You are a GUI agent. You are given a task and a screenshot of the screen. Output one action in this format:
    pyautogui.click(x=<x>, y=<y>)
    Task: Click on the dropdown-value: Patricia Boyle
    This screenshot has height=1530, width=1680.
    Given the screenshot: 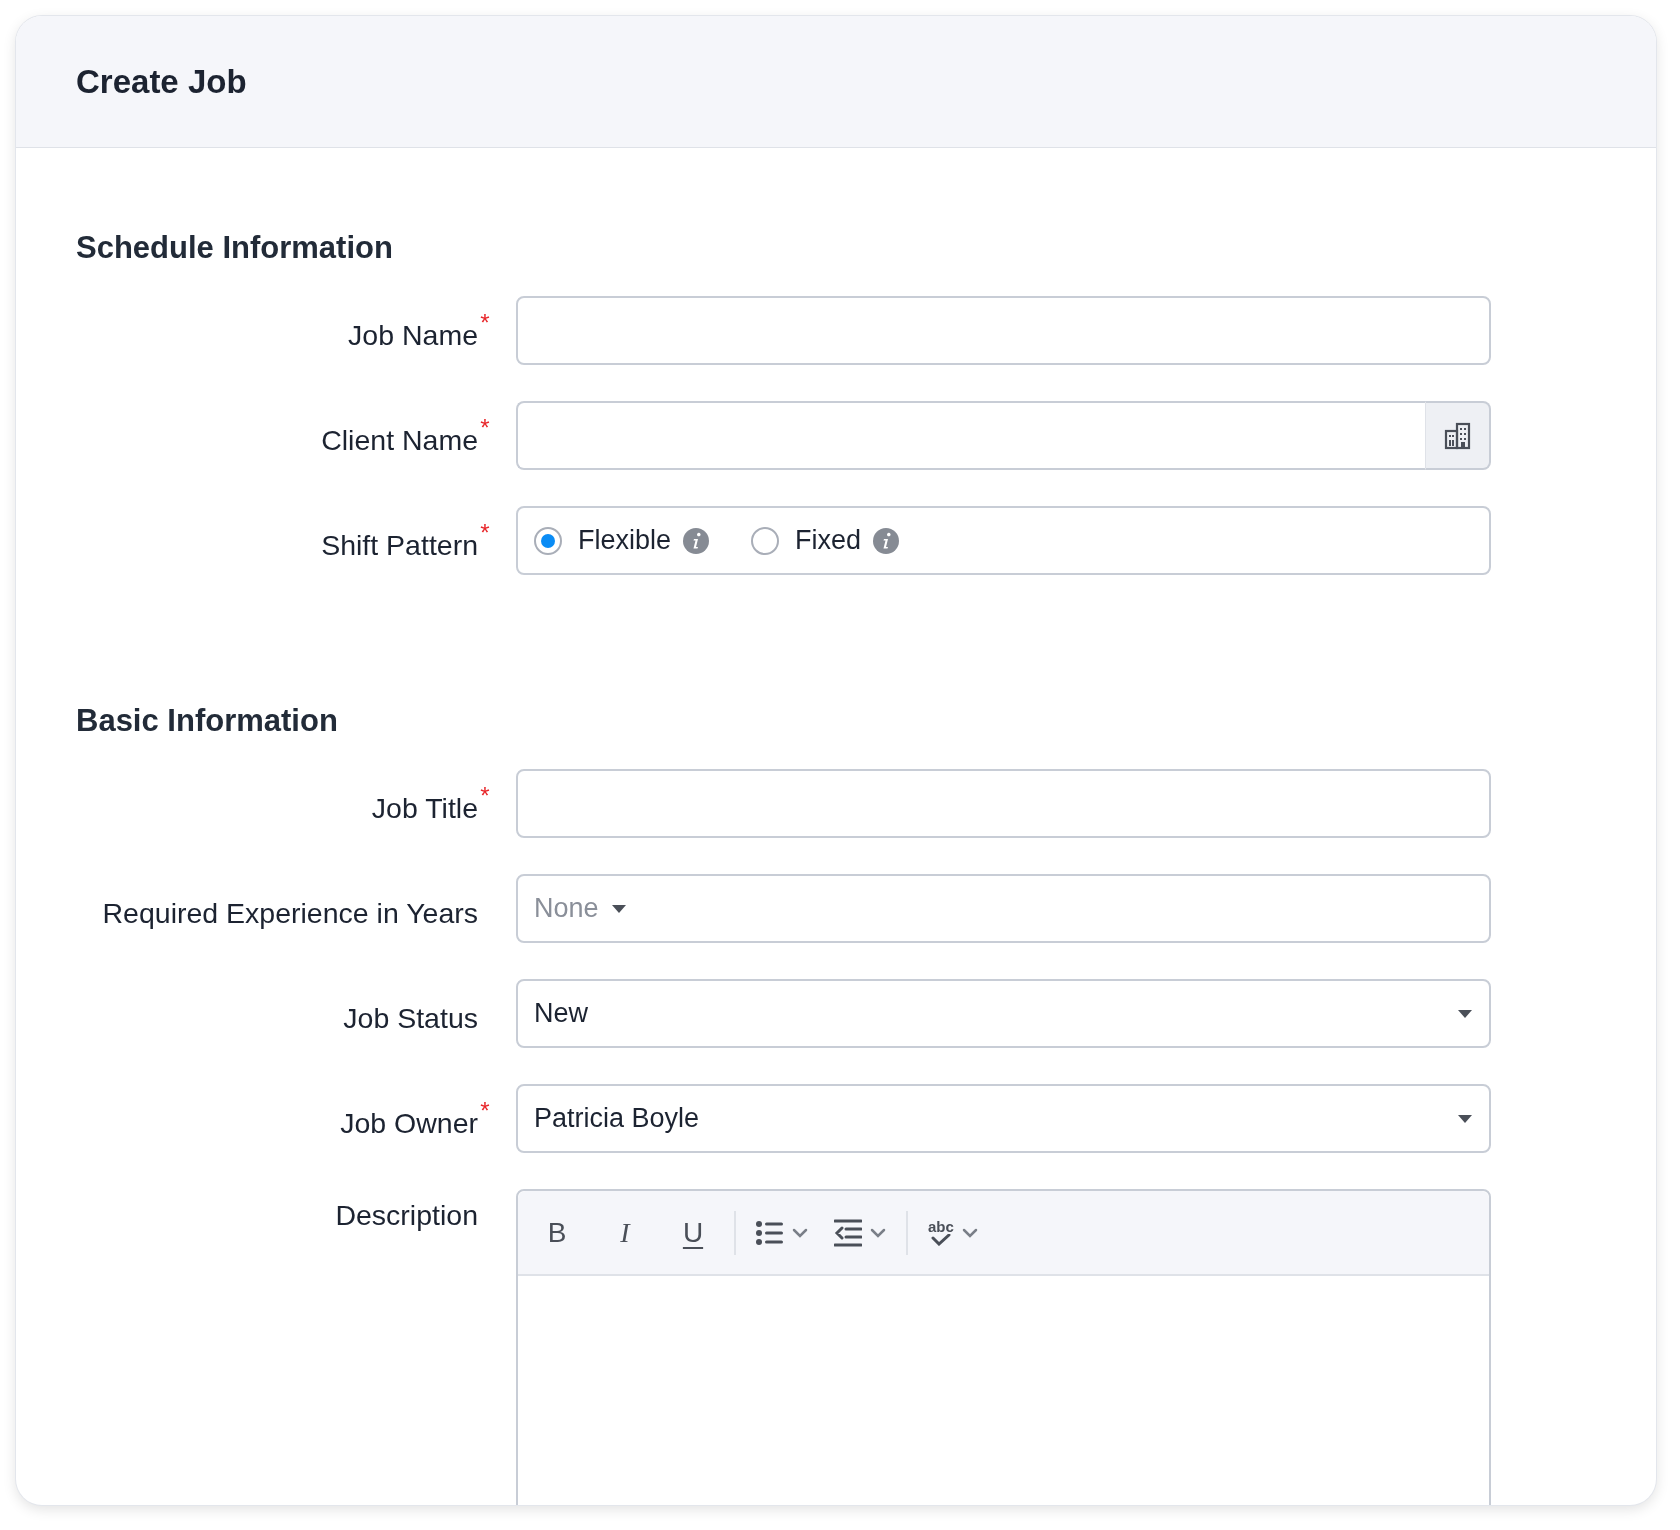 What is the action you would take?
    pyautogui.click(x=617, y=1118)
    